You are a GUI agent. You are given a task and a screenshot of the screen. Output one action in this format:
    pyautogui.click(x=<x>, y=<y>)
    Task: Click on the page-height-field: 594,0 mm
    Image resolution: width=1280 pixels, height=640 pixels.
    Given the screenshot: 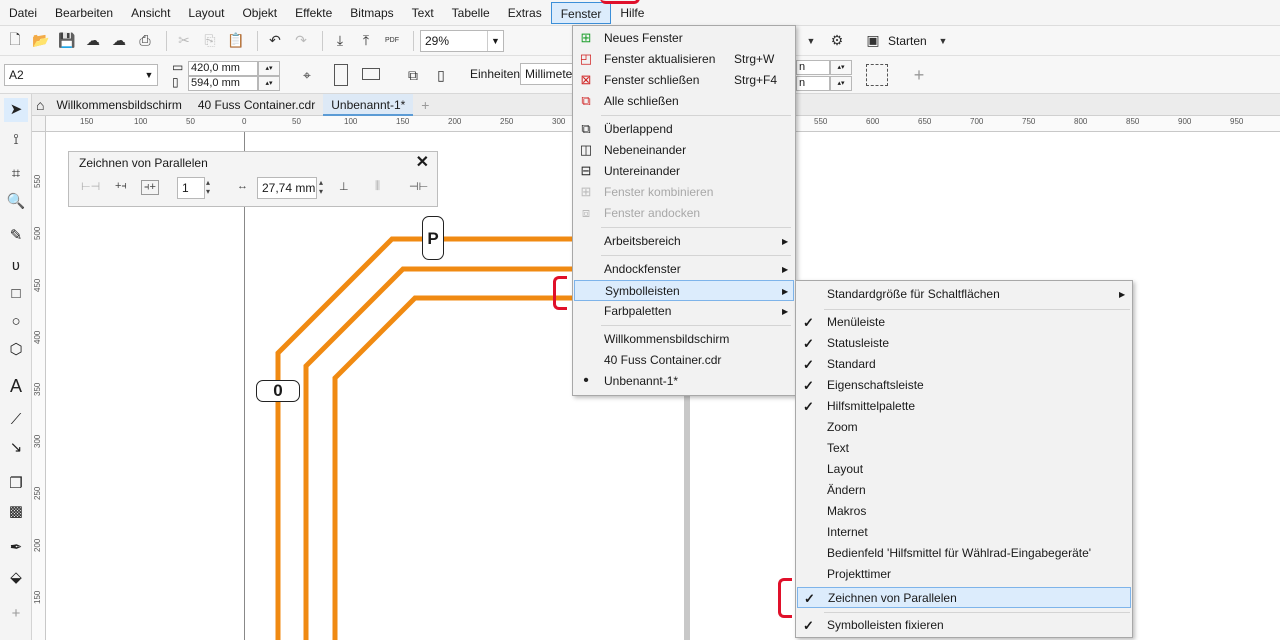 What is the action you would take?
    pyautogui.click(x=223, y=83)
    